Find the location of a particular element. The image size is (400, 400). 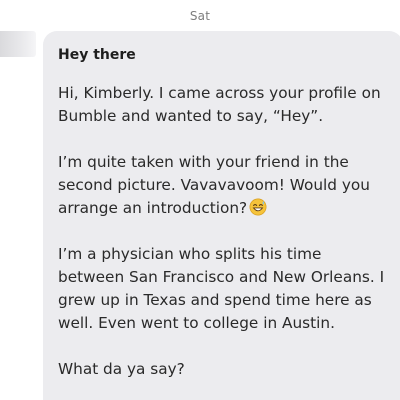

previous-message-edge is located at coordinates (18, 44).